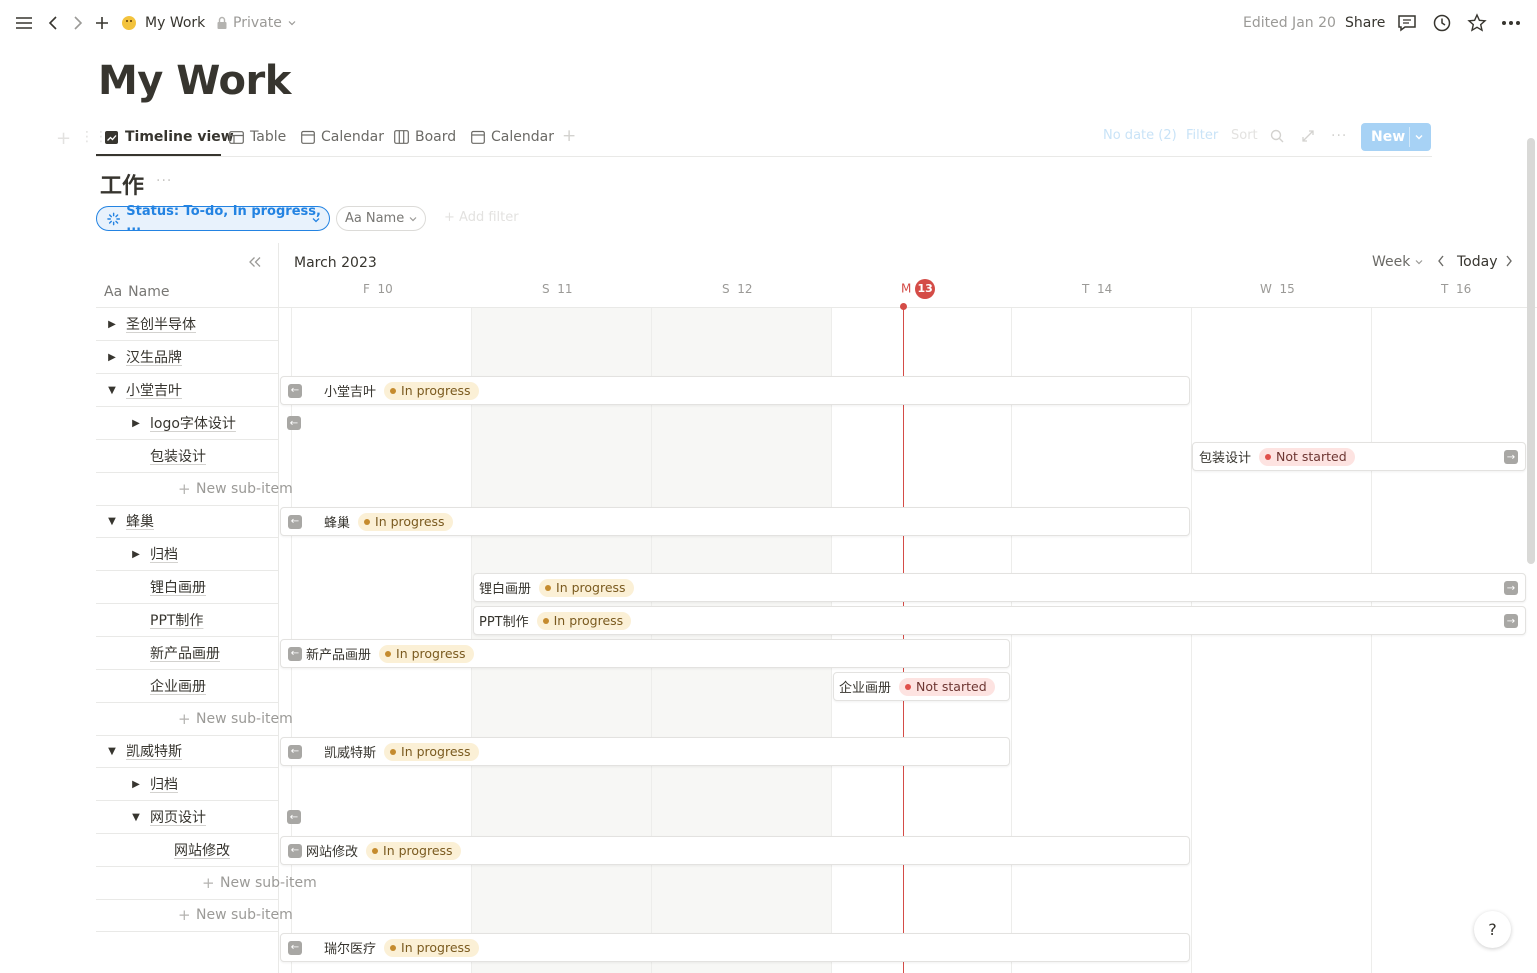 The image size is (1537, 973). Describe the element at coordinates (999, 620) in the screenshot. I see `timeline-bar: PPT制作 In progress →` at that location.